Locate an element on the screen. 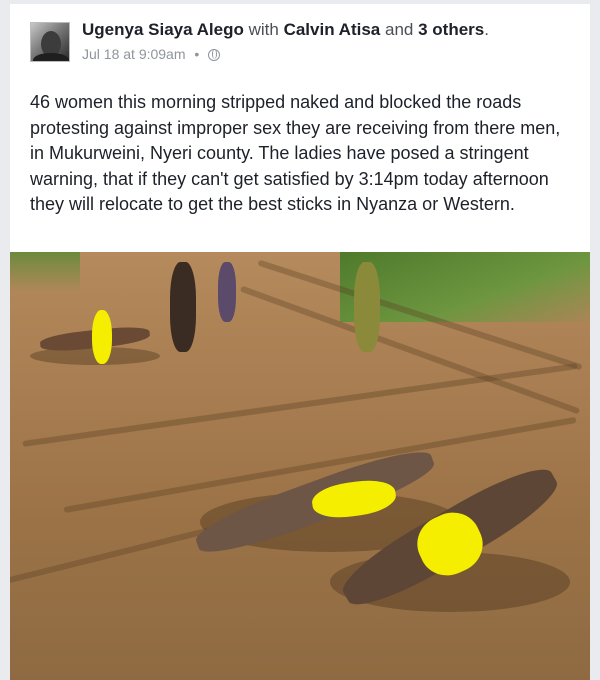  timestamp: Jul 18 at 9:09am is located at coordinates (134, 54).